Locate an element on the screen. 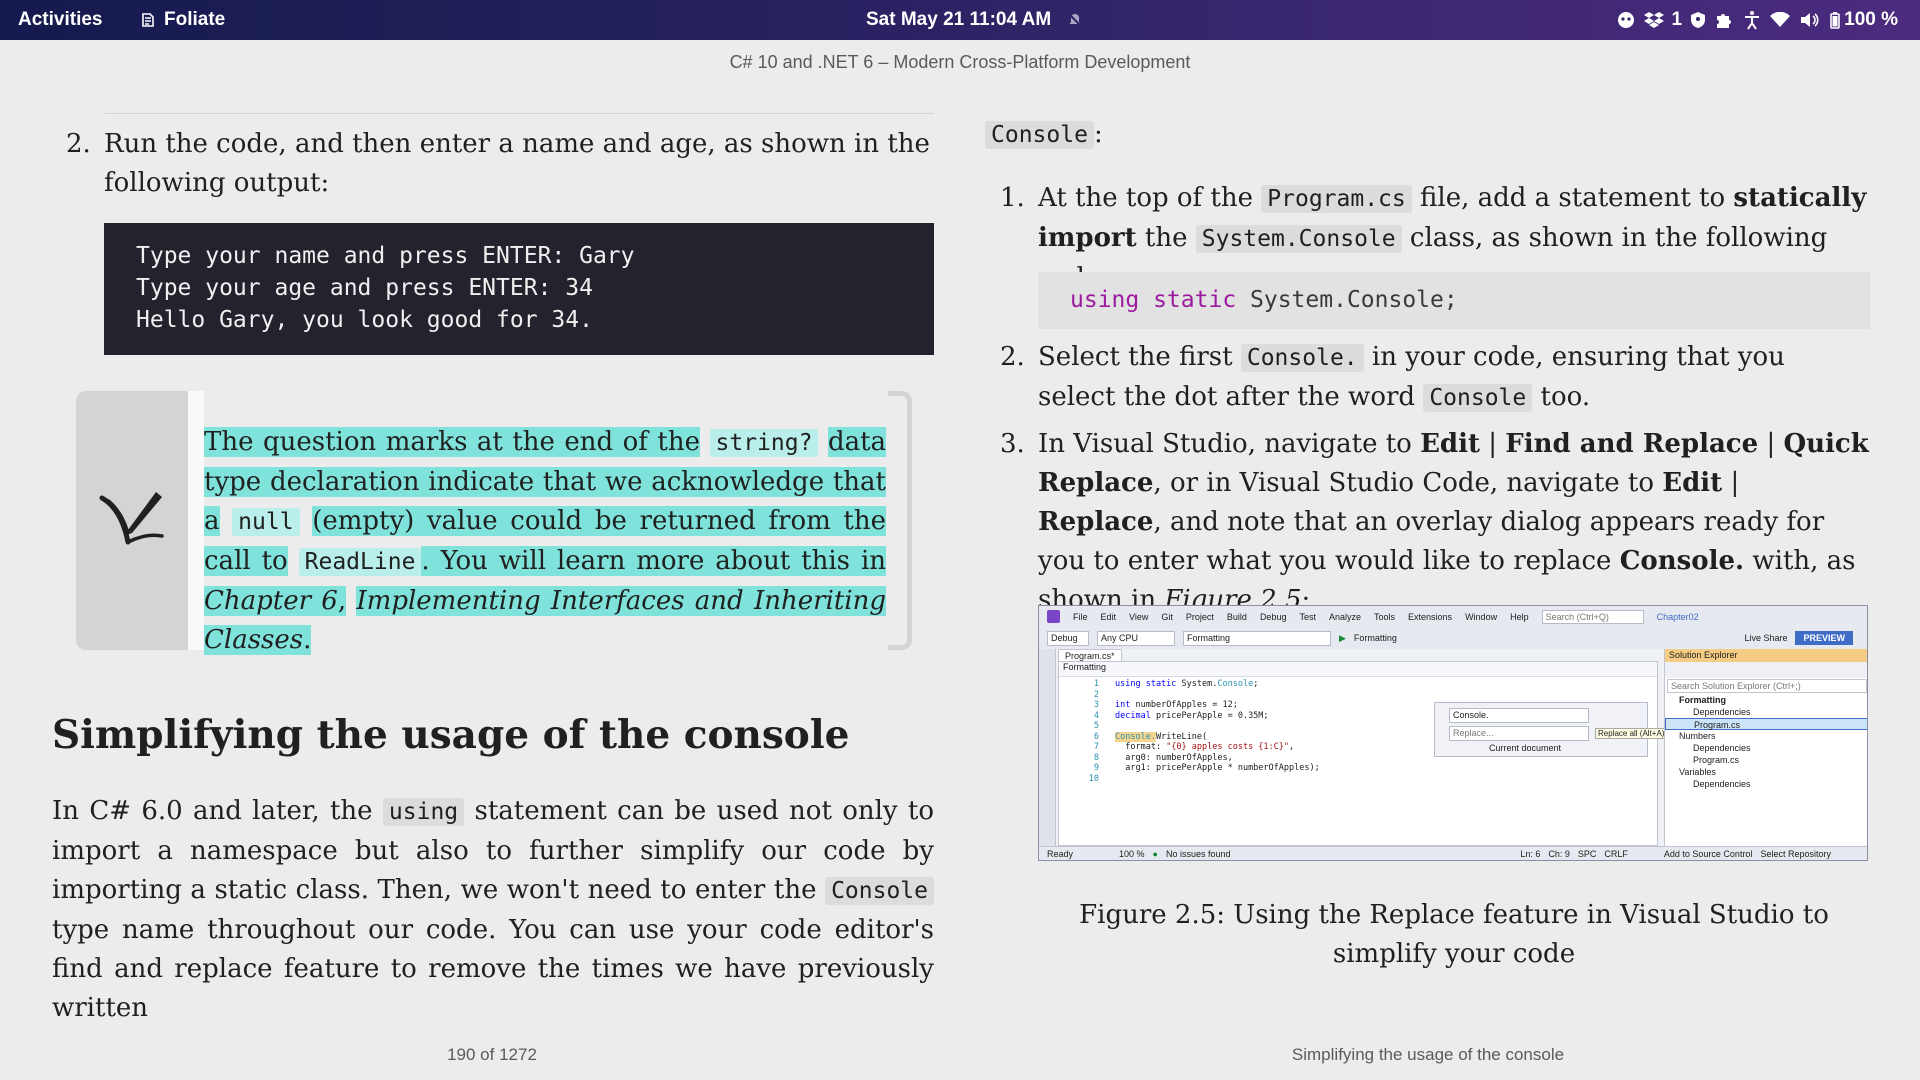 This screenshot has width=1920, height=1080. using-static-code-block: using static System.Console; is located at coordinates (1454, 300).